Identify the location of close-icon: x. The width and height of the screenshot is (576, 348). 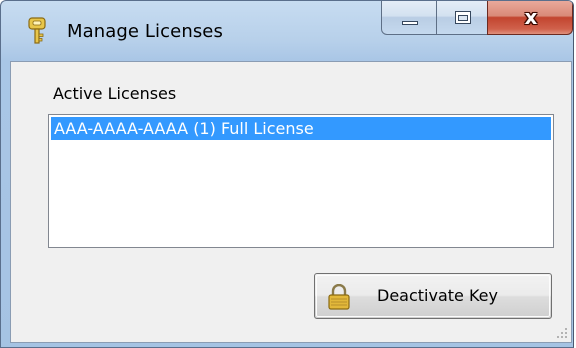
(531, 17).